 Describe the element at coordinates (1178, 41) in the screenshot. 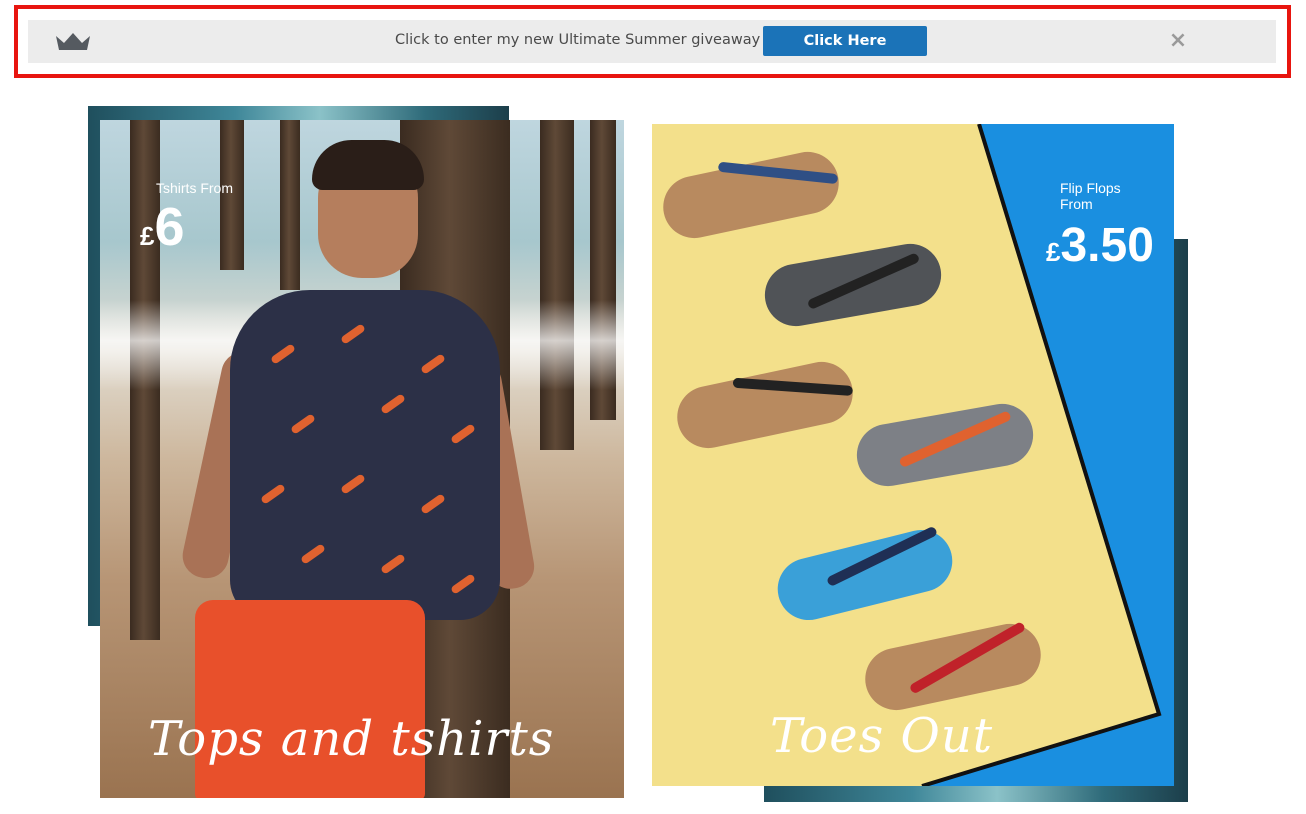

I see `close-icon: ×` at that location.